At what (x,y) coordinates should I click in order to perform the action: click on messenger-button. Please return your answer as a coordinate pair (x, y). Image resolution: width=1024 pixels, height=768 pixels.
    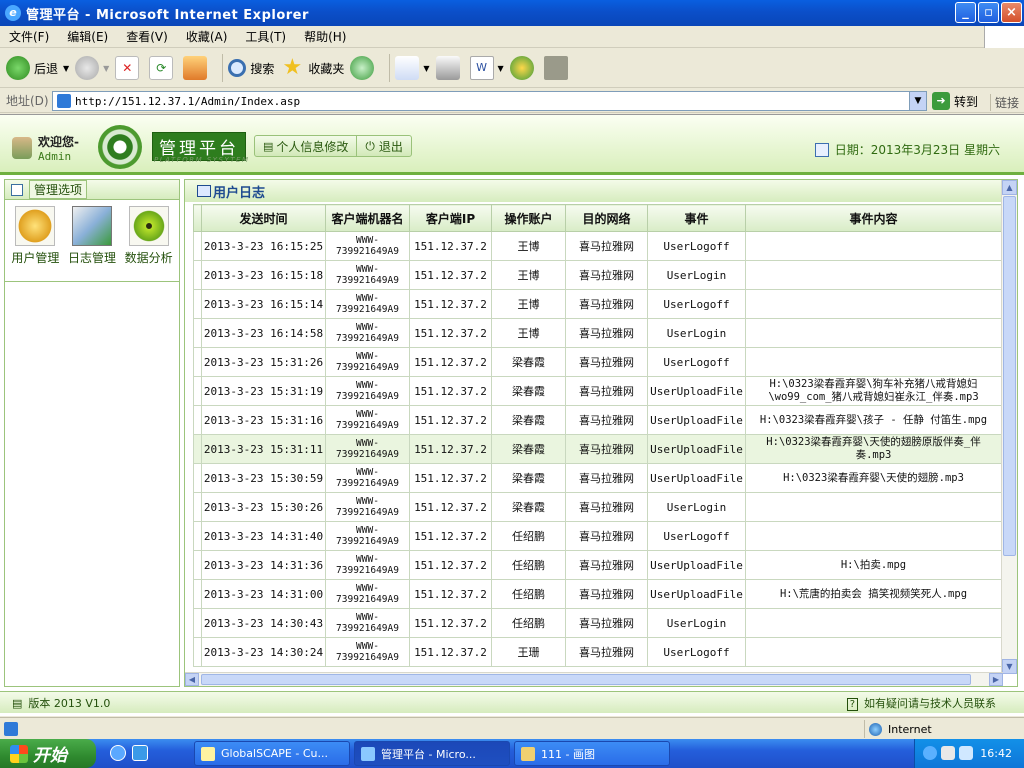
    Looking at the image, I should click on (523, 68).